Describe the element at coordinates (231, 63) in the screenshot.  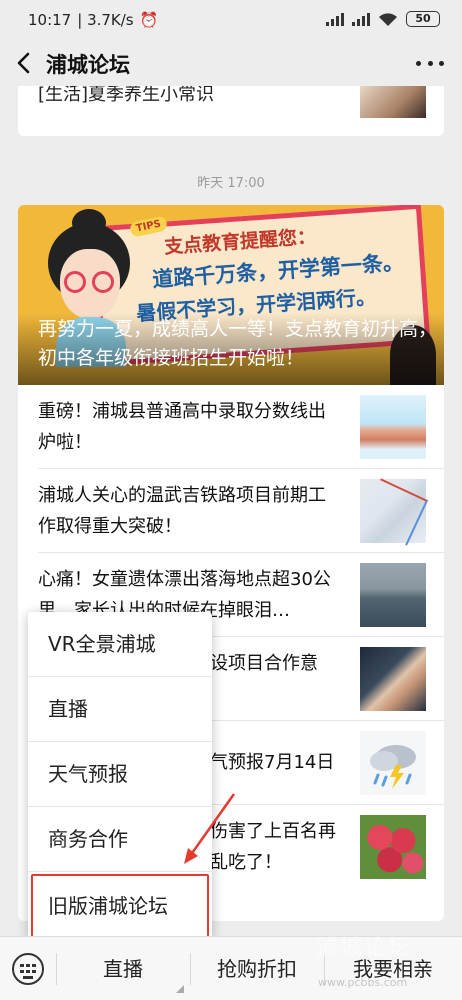
I see `nav-bar: 浦城论坛` at that location.